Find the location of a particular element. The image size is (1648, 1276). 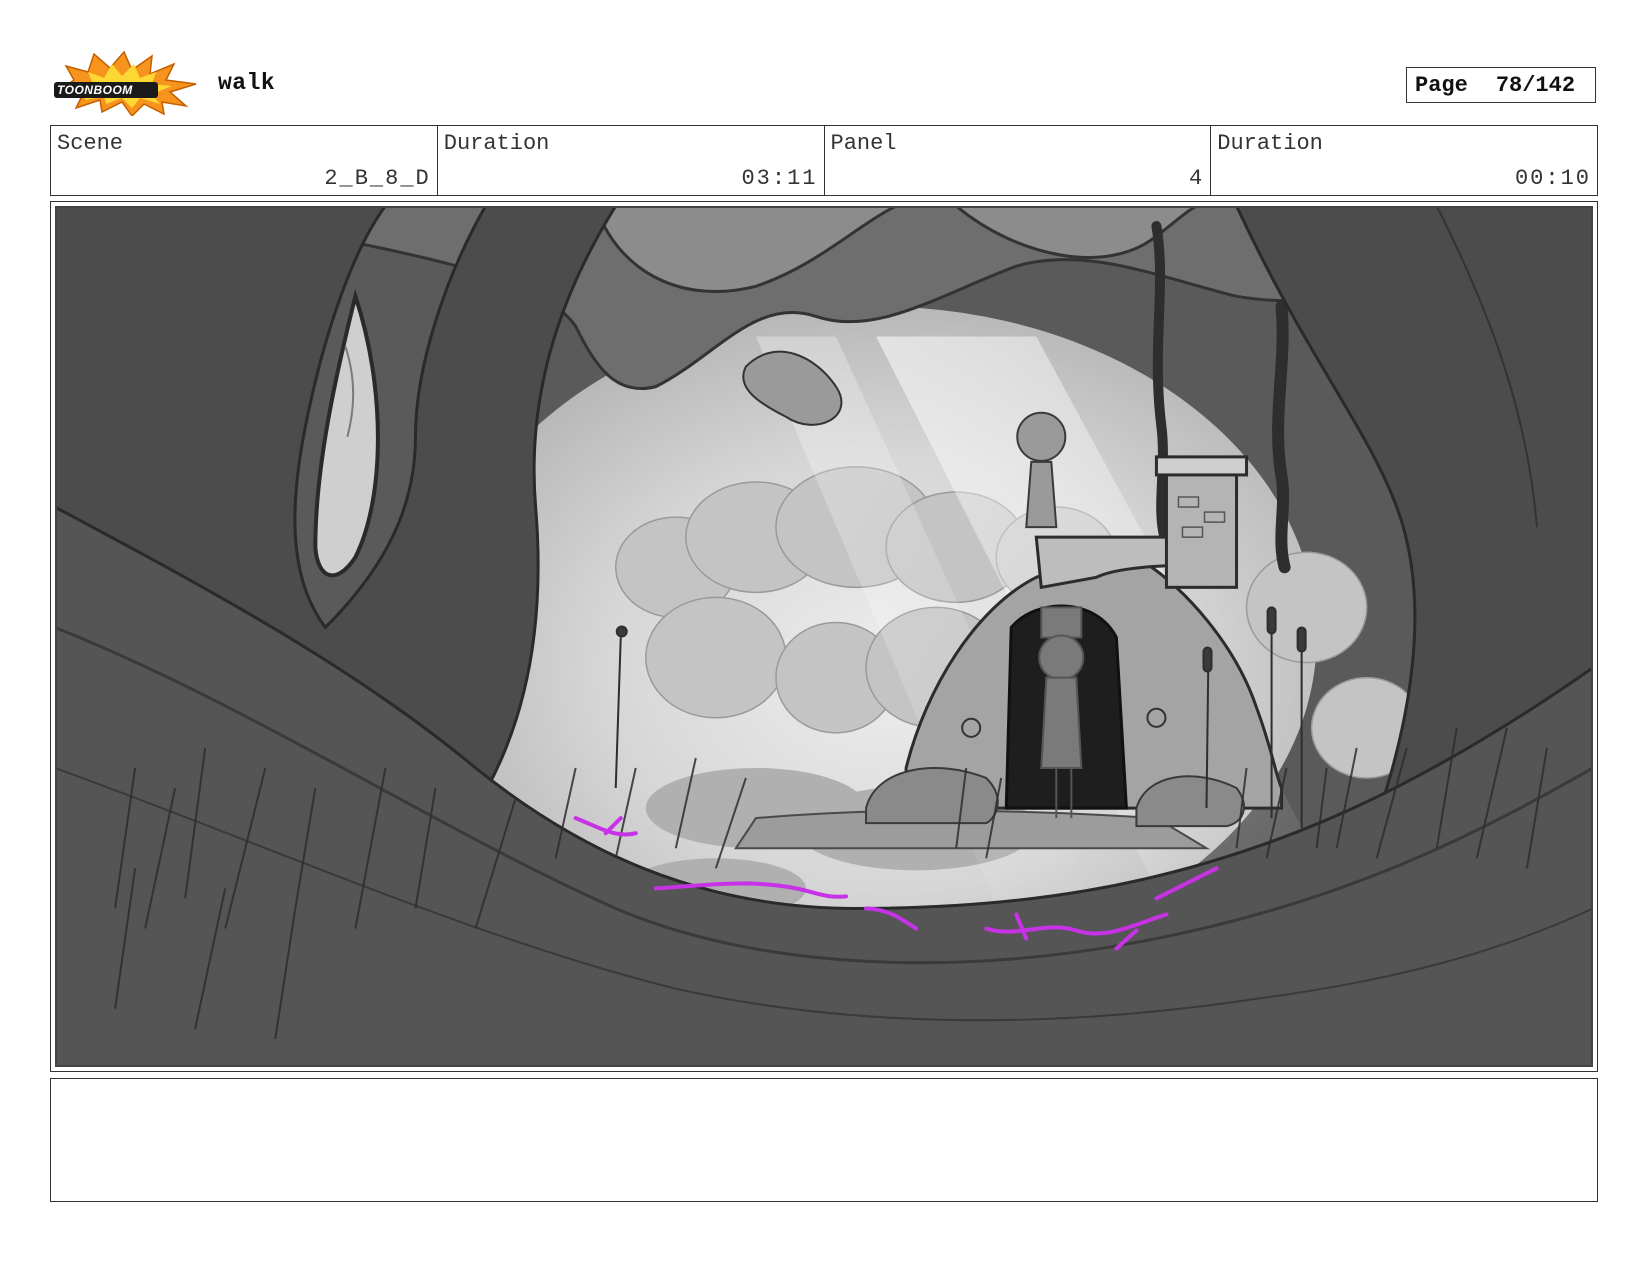

toonboom-logo: TOONBOOM is located at coordinates (126, 84).